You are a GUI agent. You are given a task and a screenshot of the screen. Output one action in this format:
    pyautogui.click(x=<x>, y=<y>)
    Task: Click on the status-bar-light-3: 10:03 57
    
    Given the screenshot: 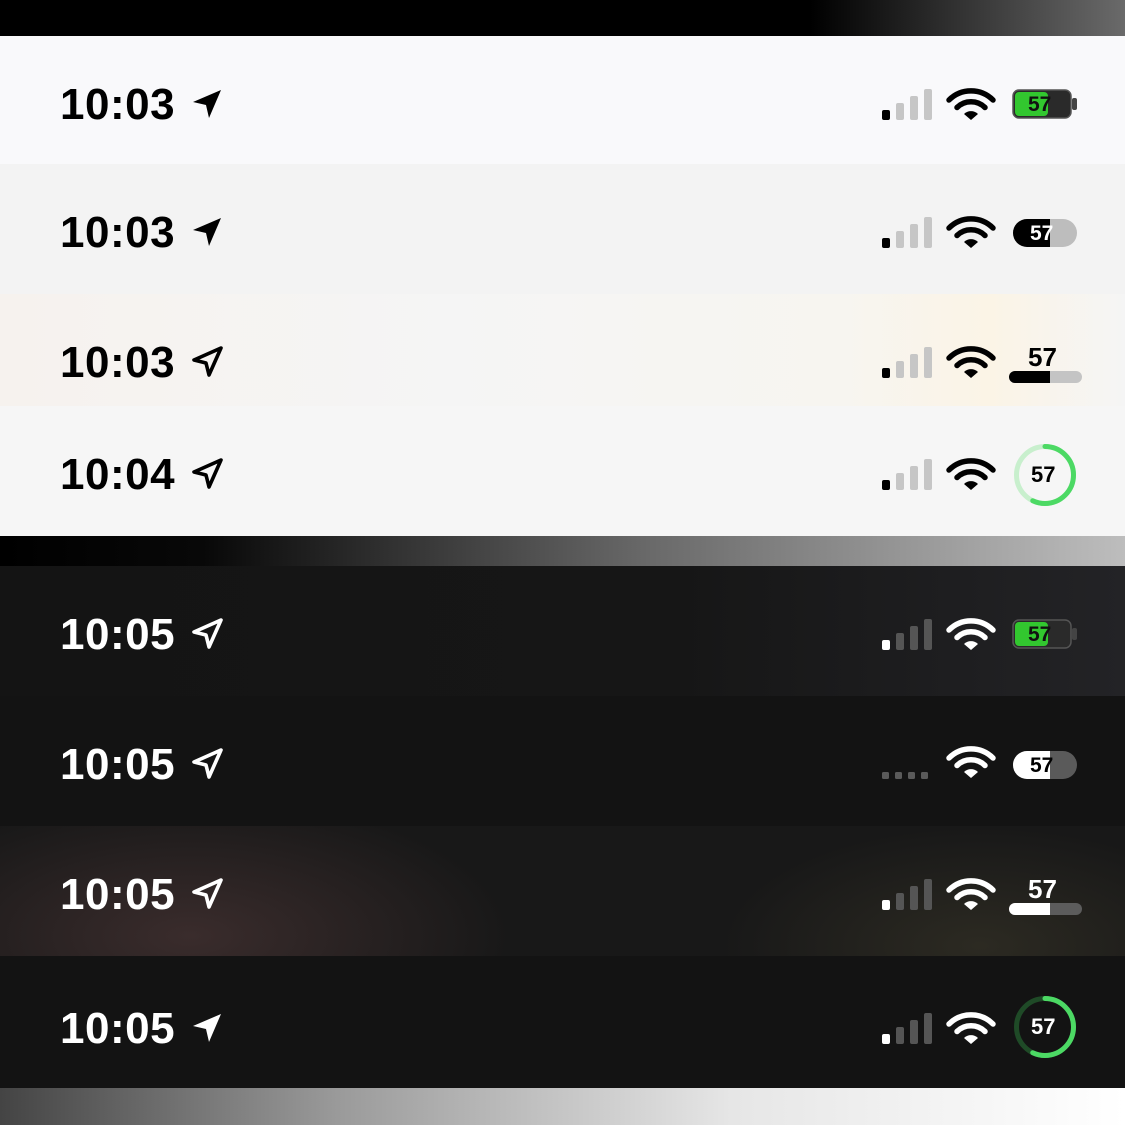 What is the action you would take?
    pyautogui.click(x=562, y=350)
    